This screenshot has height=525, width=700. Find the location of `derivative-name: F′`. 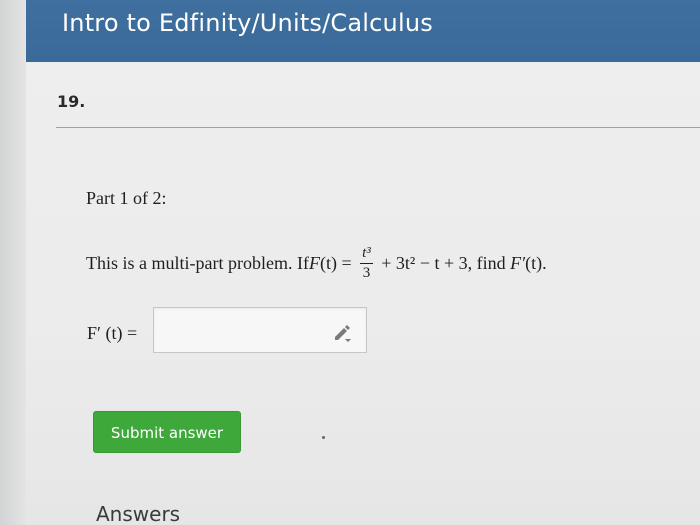

derivative-name: F′ is located at coordinates (518, 263).